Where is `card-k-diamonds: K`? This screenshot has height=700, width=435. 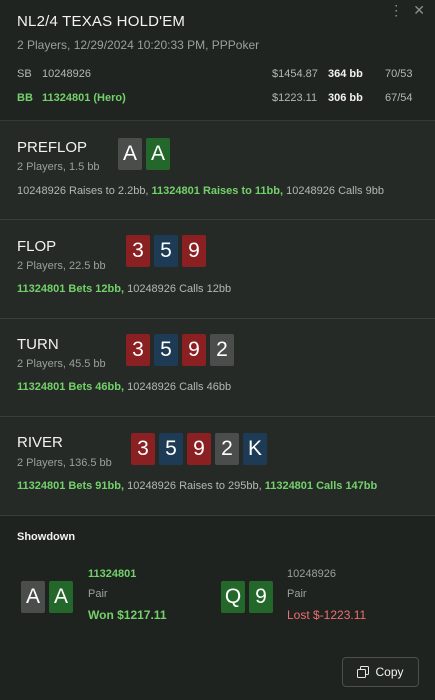 card-k-diamonds: K is located at coordinates (255, 449).